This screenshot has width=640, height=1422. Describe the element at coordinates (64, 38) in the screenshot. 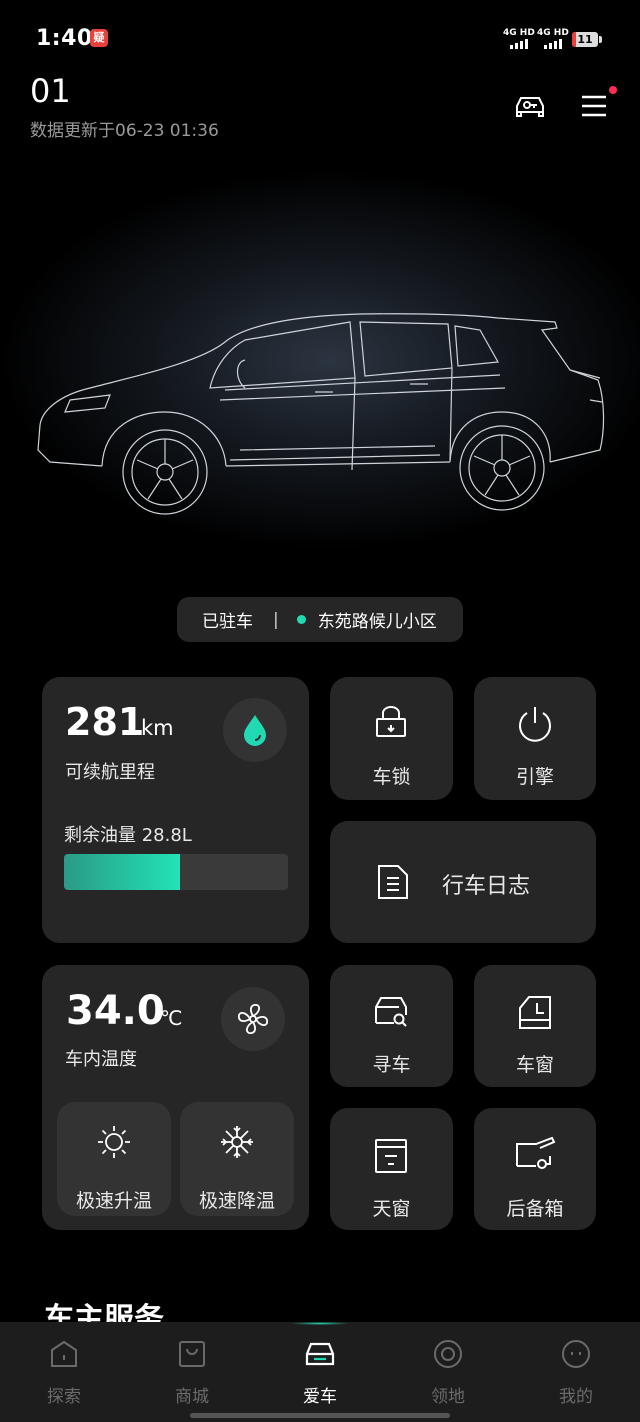

I see `status-time: 1:40` at that location.